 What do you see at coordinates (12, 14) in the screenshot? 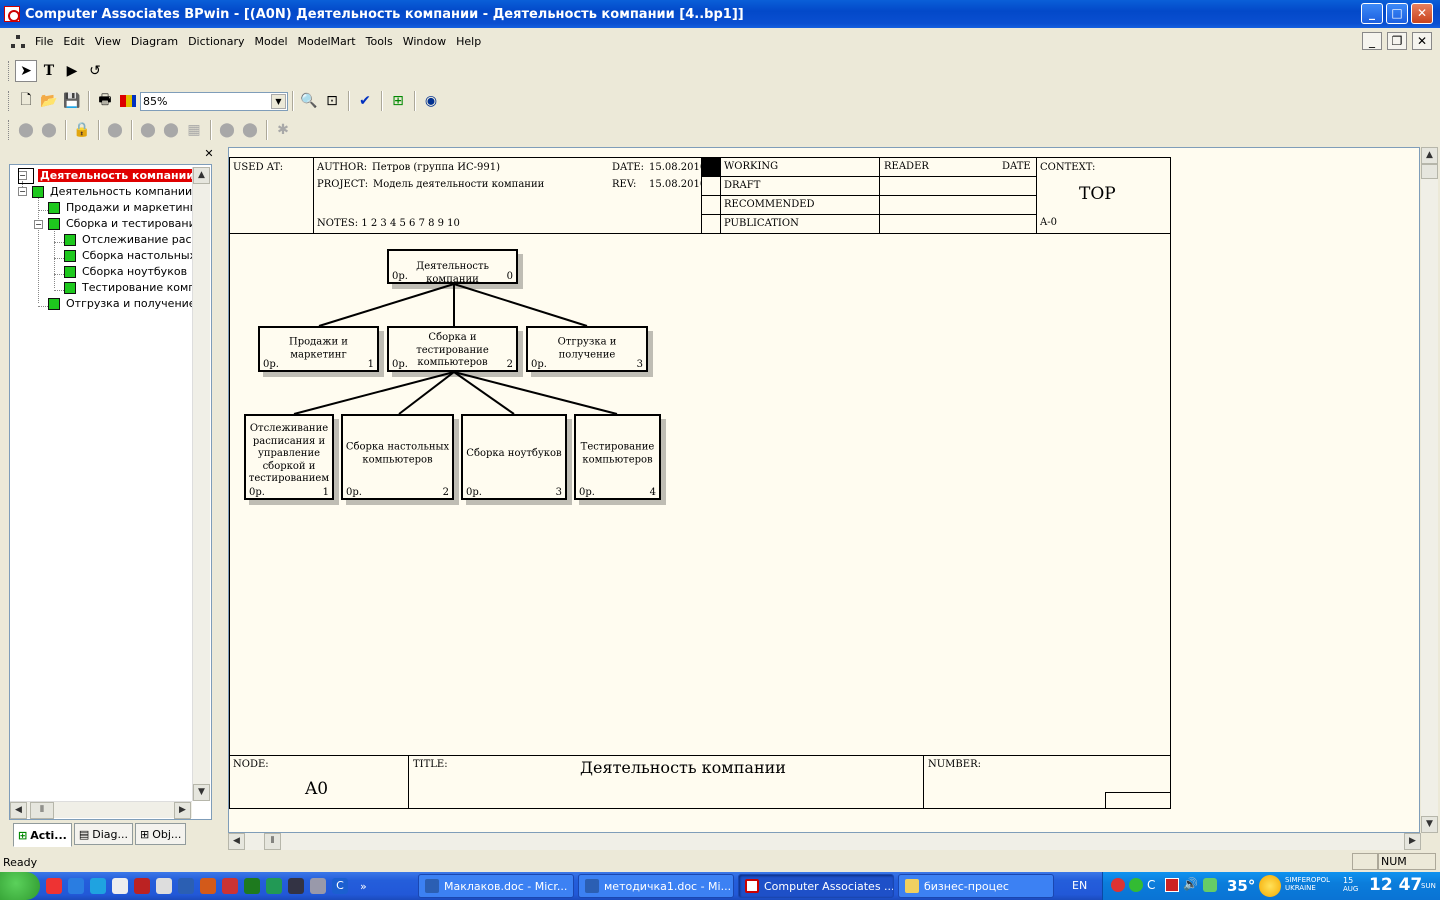
I see `bpwin-app-icon` at bounding box center [12, 14].